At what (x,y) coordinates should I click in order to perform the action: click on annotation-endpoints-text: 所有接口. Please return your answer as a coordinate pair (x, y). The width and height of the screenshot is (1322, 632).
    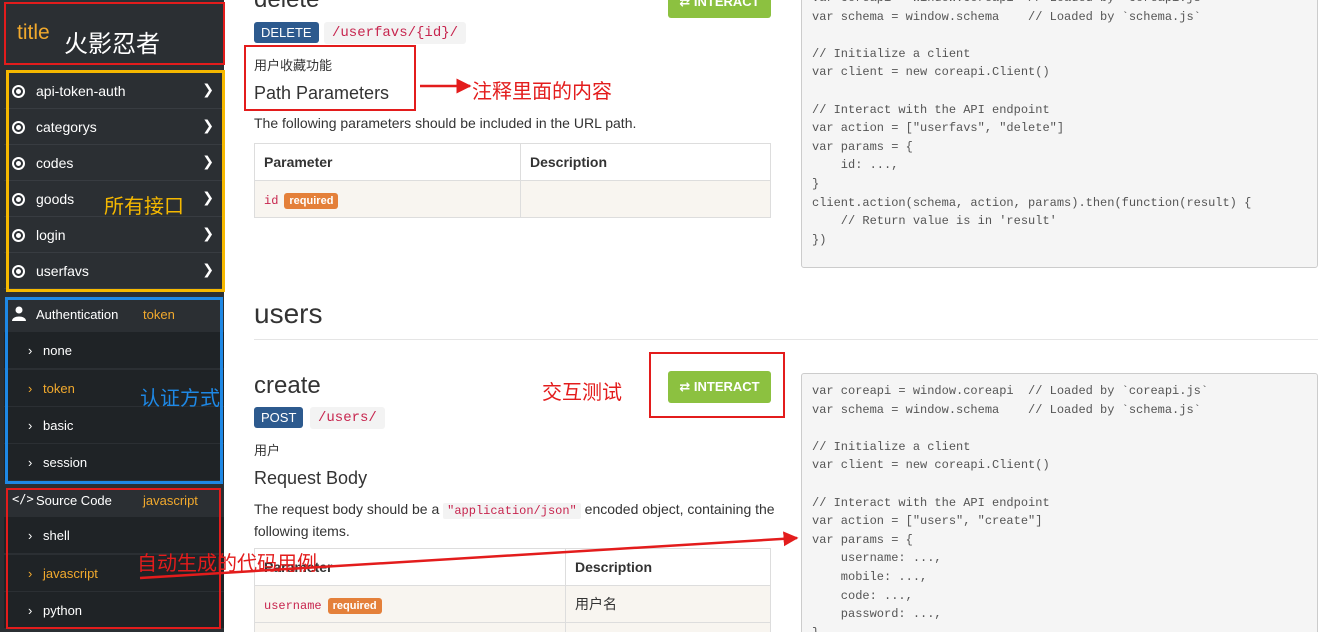
    Looking at the image, I should click on (144, 207).